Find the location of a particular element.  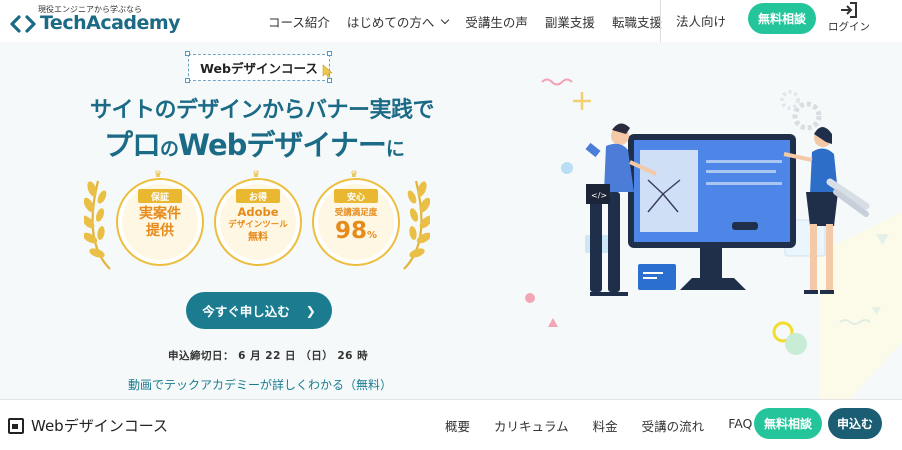

hero-title-part: の is located at coordinates (169, 149).